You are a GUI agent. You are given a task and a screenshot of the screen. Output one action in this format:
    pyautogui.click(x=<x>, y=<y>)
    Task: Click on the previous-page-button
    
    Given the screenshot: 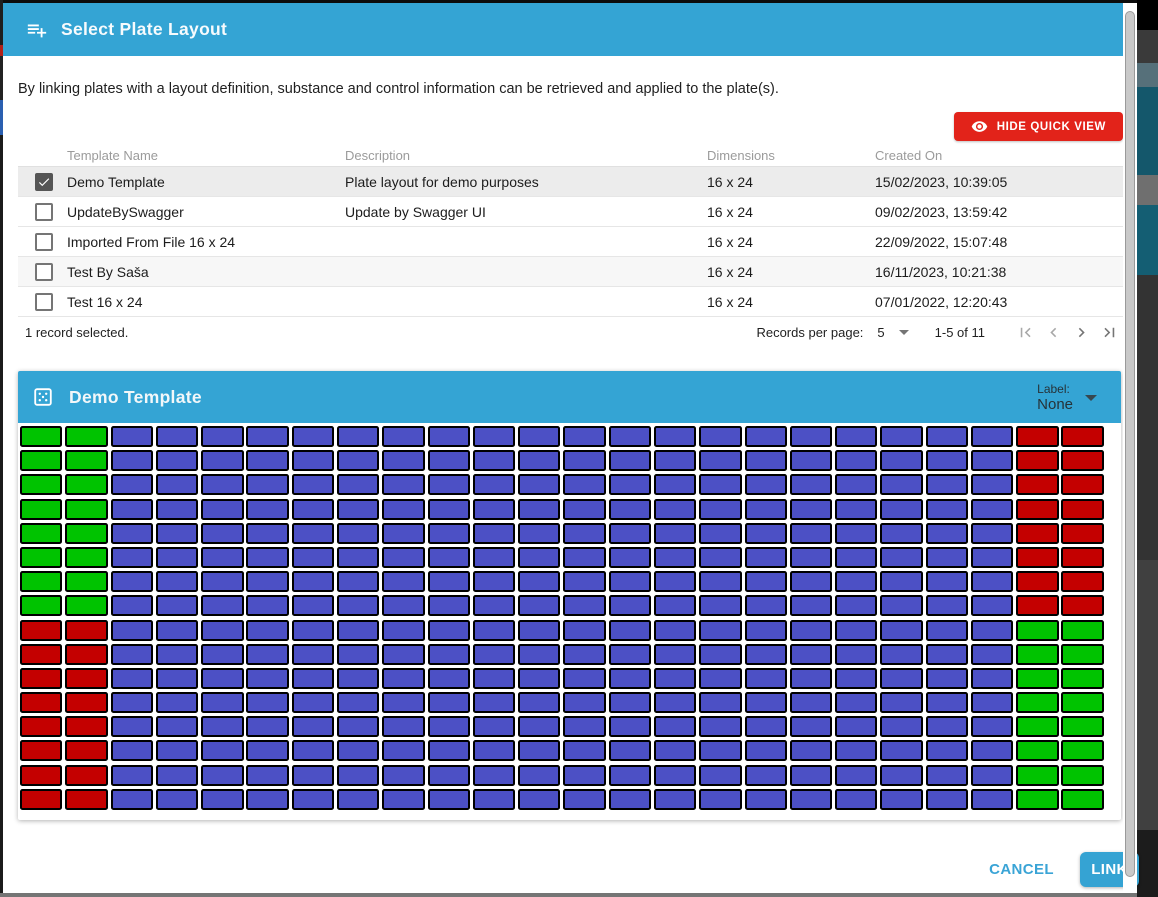 What is the action you would take?
    pyautogui.click(x=1053, y=332)
    